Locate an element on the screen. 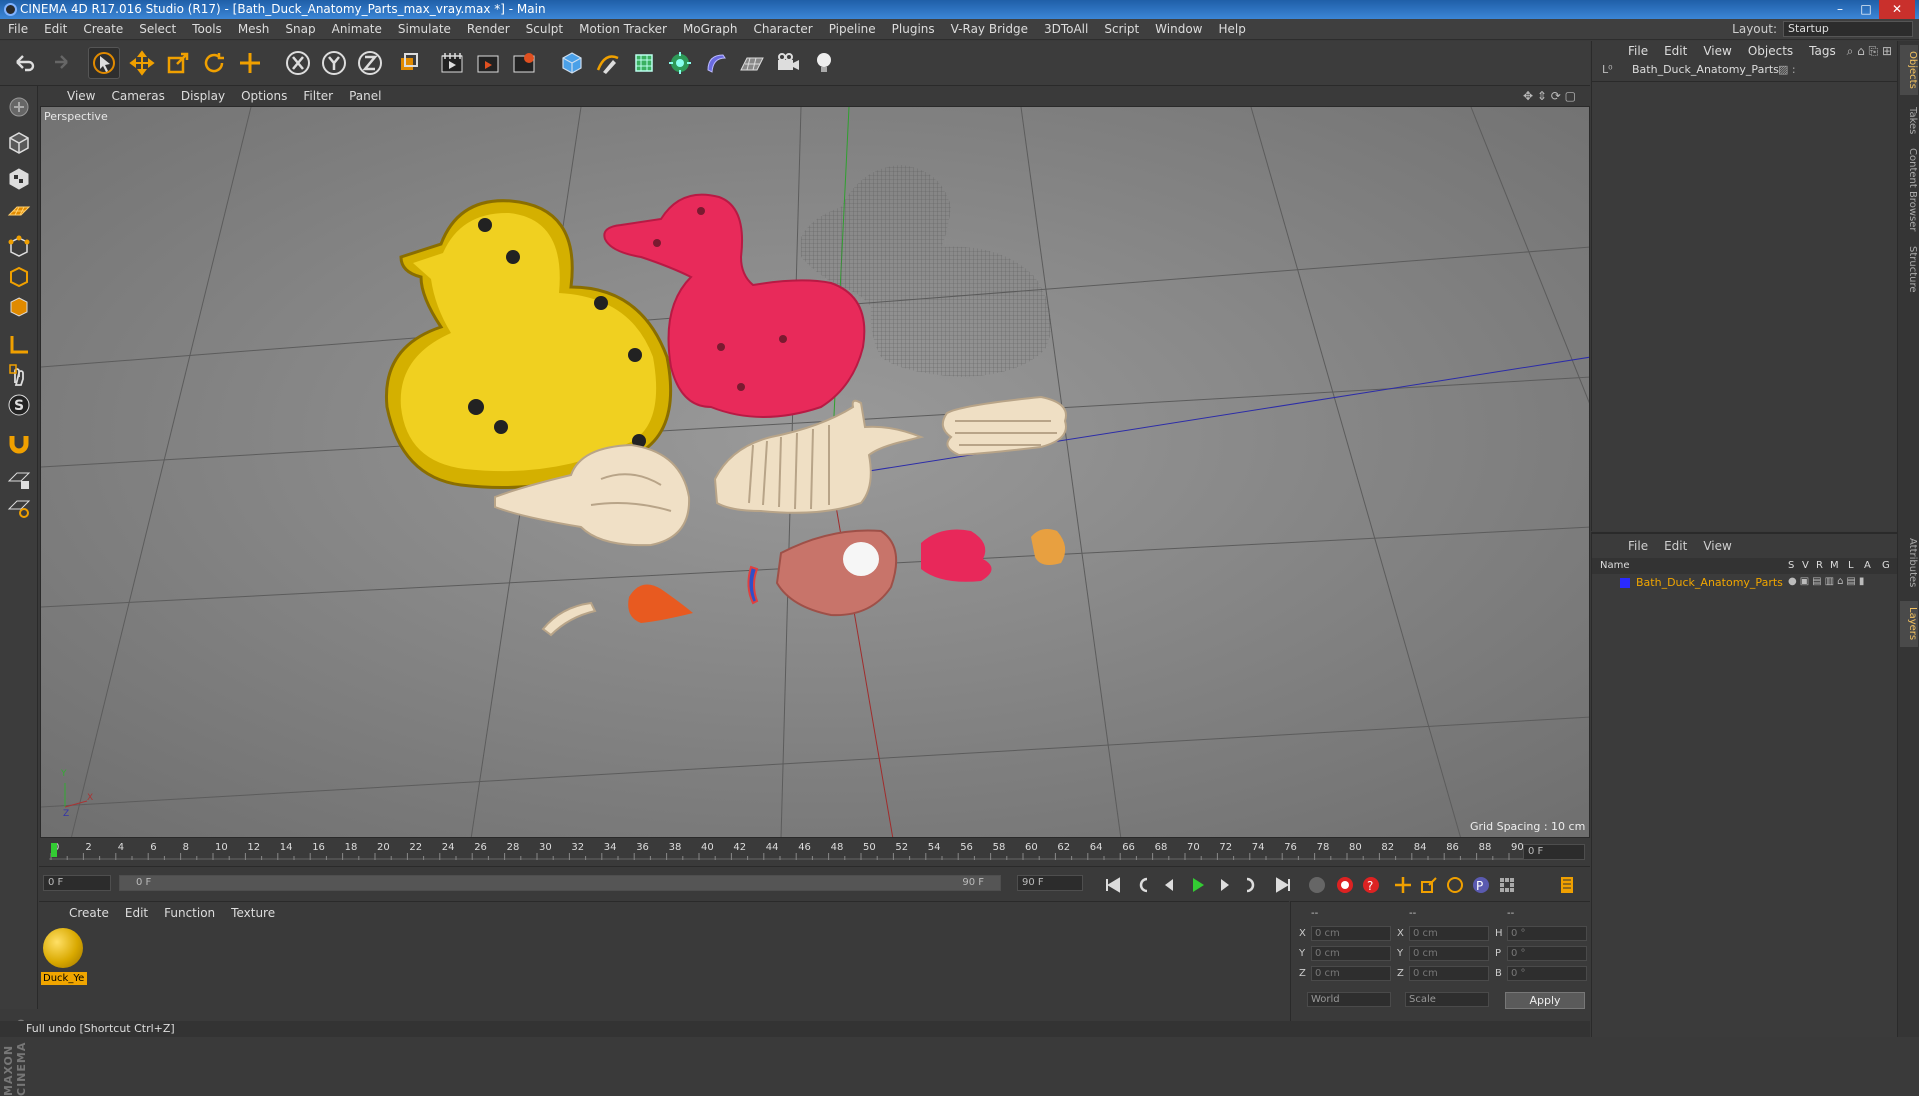 This screenshot has height=1096, width=1919. rotate-icon is located at coordinates (214, 63).